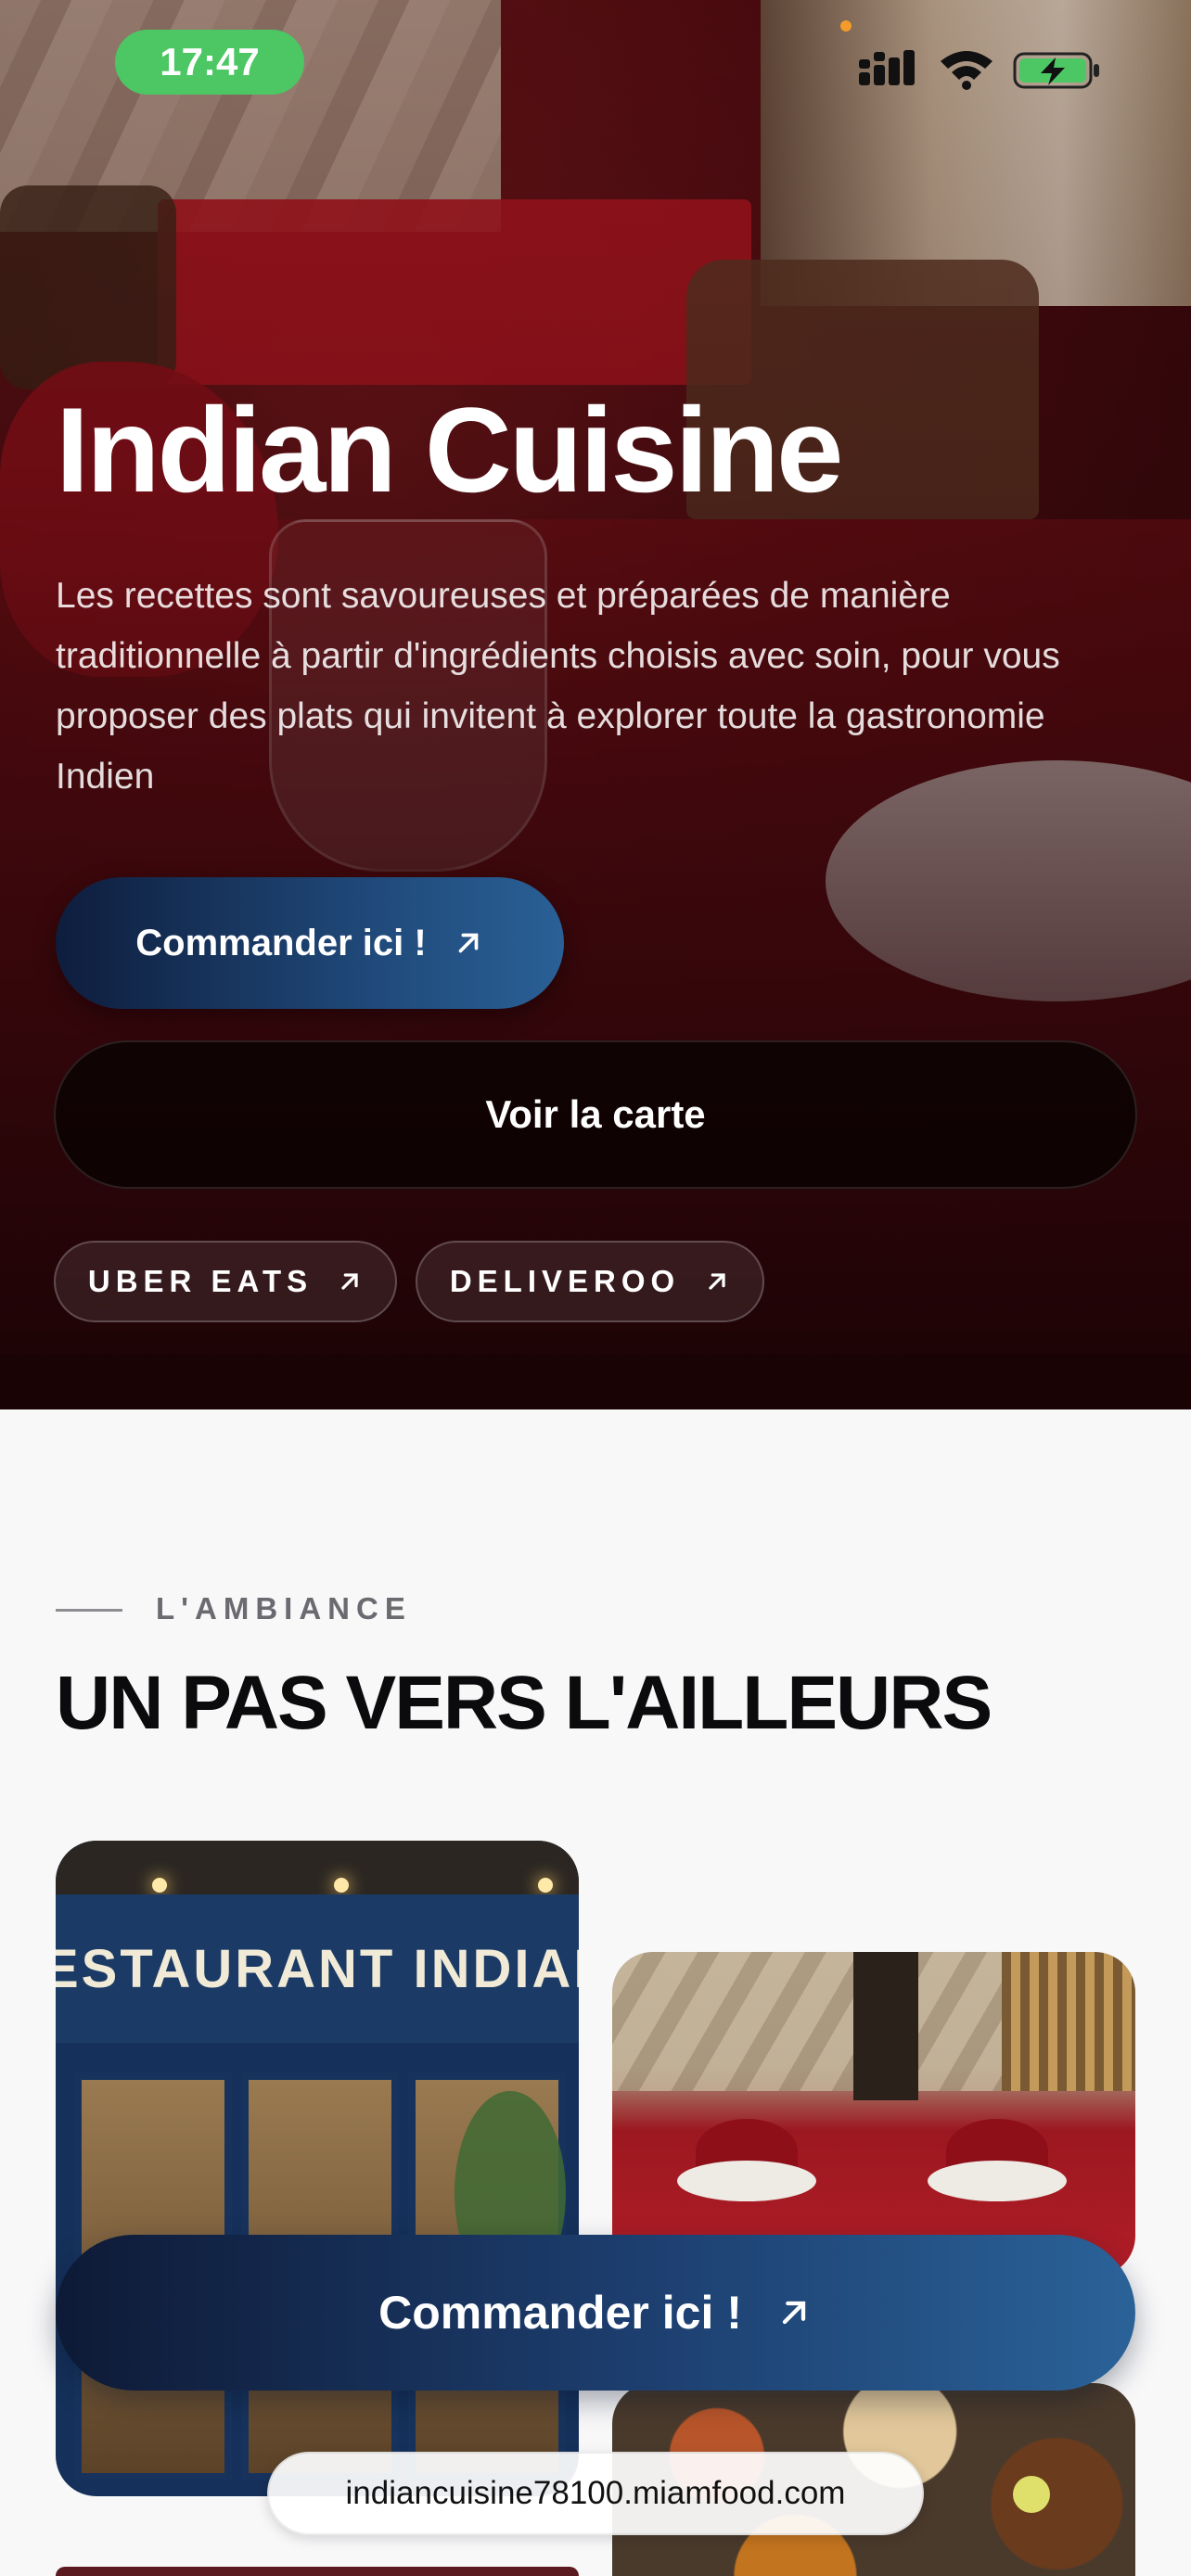 The height and width of the screenshot is (2576, 1191). I want to click on wifi-icon, so click(966, 71).